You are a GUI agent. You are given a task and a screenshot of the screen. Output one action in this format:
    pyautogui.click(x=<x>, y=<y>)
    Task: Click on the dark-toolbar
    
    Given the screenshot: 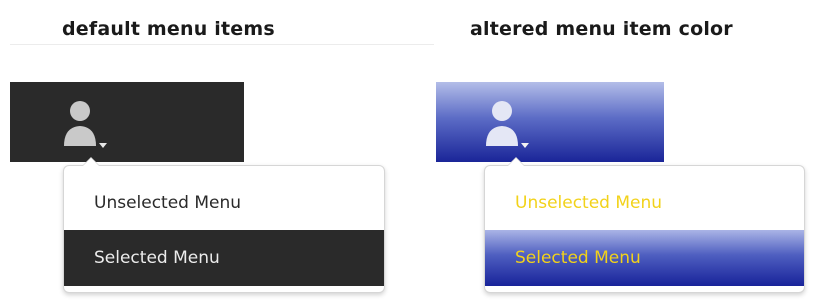 What is the action you would take?
    pyautogui.click(x=127, y=122)
    